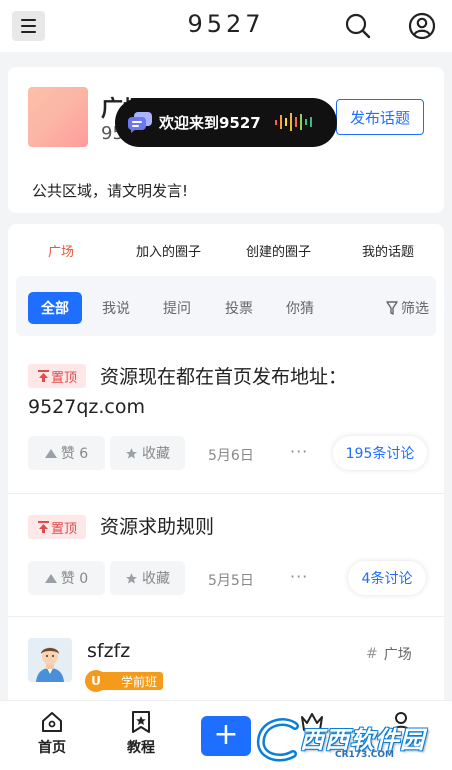 The width and height of the screenshot is (452, 770). I want to click on tab-my-topics: 我的话题, so click(388, 250).